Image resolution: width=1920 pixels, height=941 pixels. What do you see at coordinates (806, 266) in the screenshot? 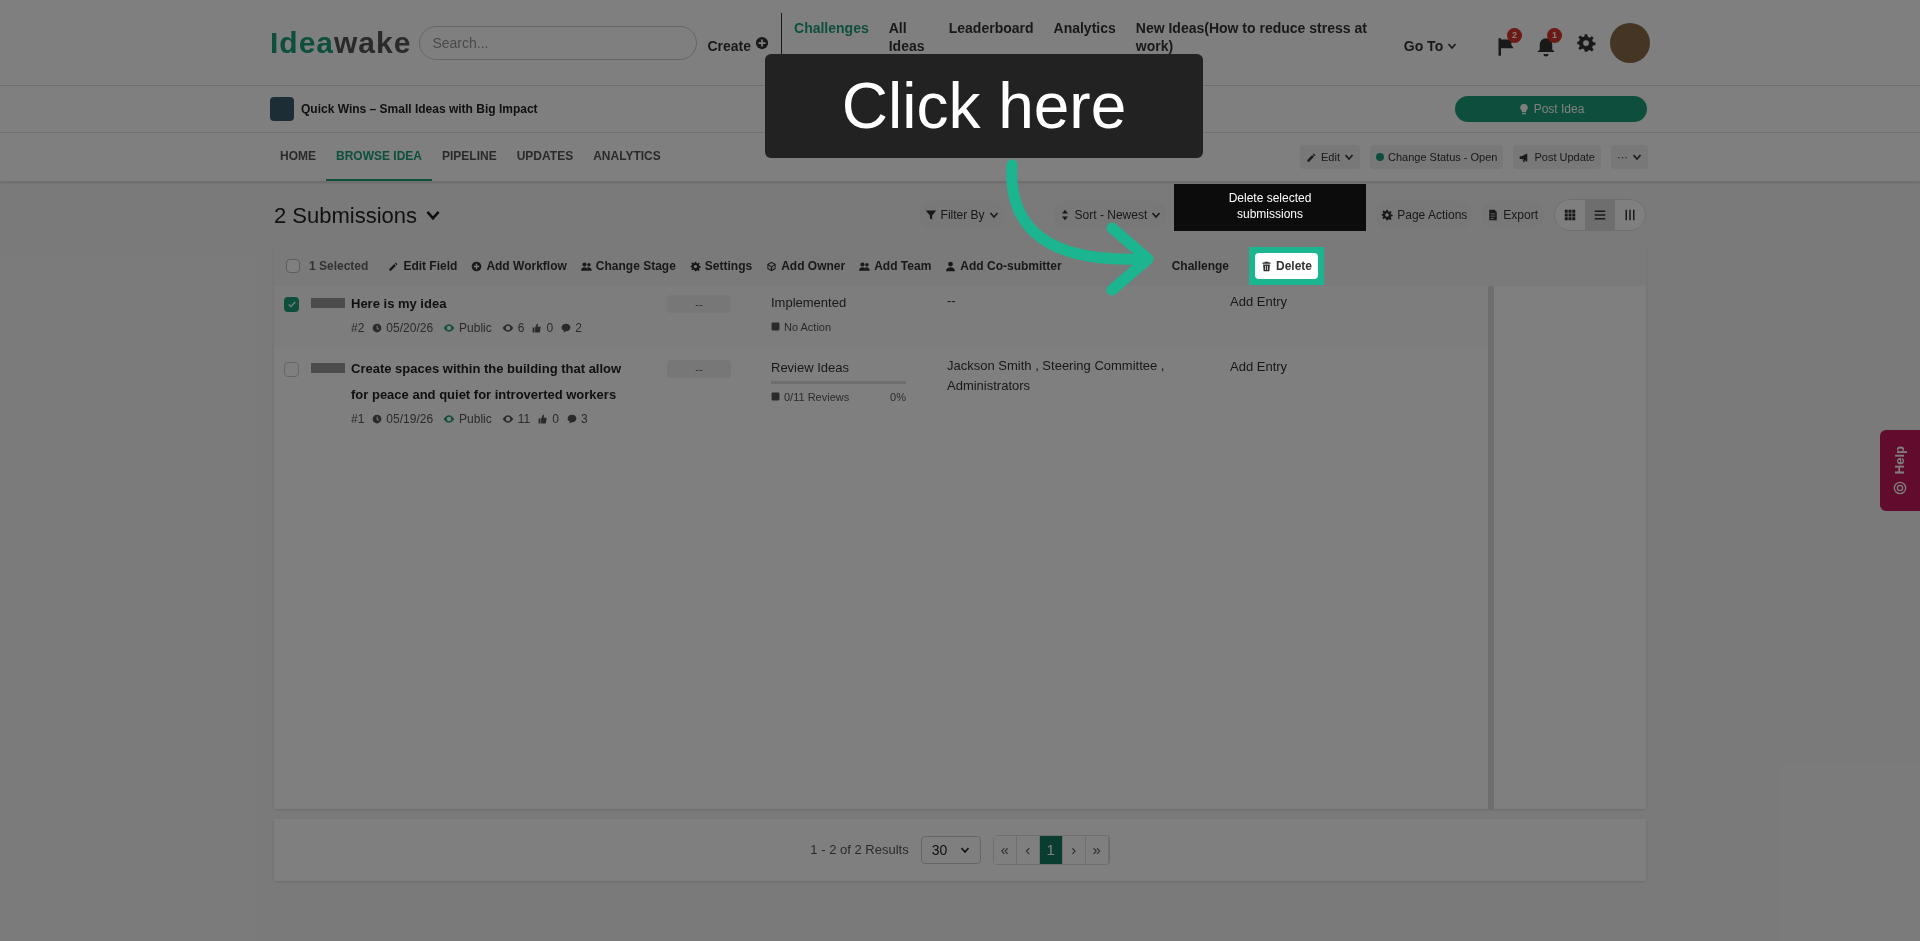
I see `bulk-action-button: Add Owner` at bounding box center [806, 266].